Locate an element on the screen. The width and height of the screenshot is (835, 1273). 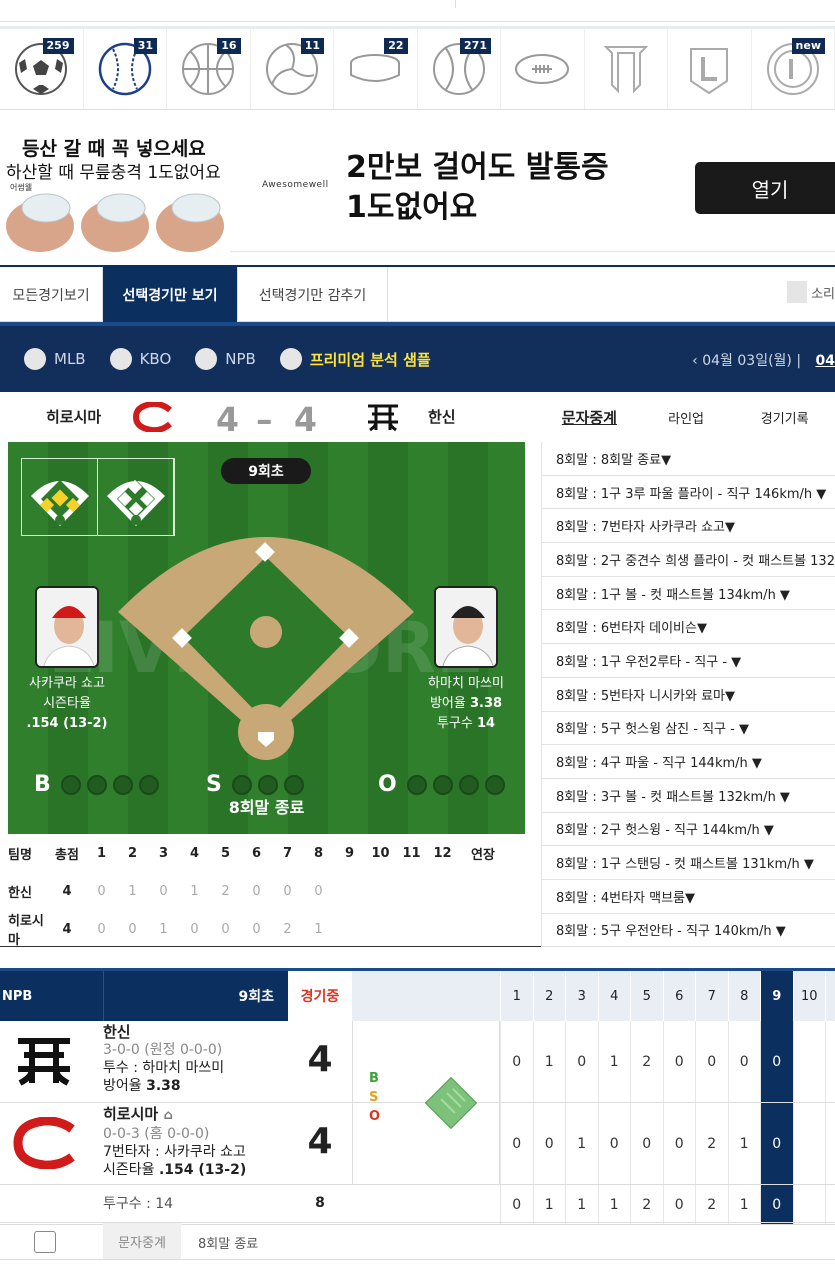
sport-esports is located at coordinates (626, 69).